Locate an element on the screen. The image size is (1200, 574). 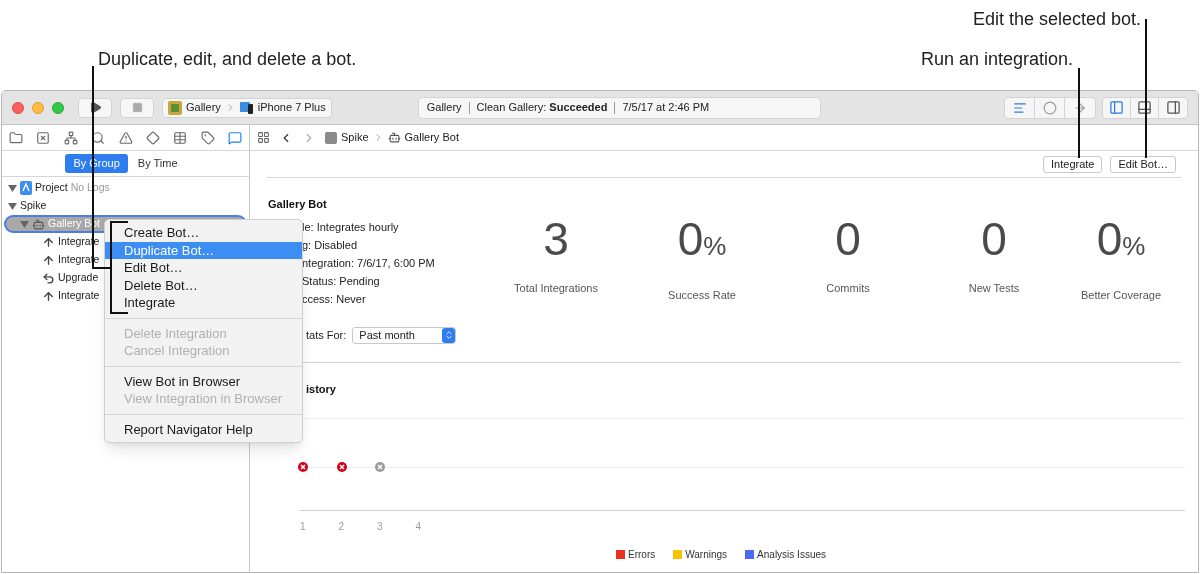
tree-label: Spike is located at coordinates (33, 206).